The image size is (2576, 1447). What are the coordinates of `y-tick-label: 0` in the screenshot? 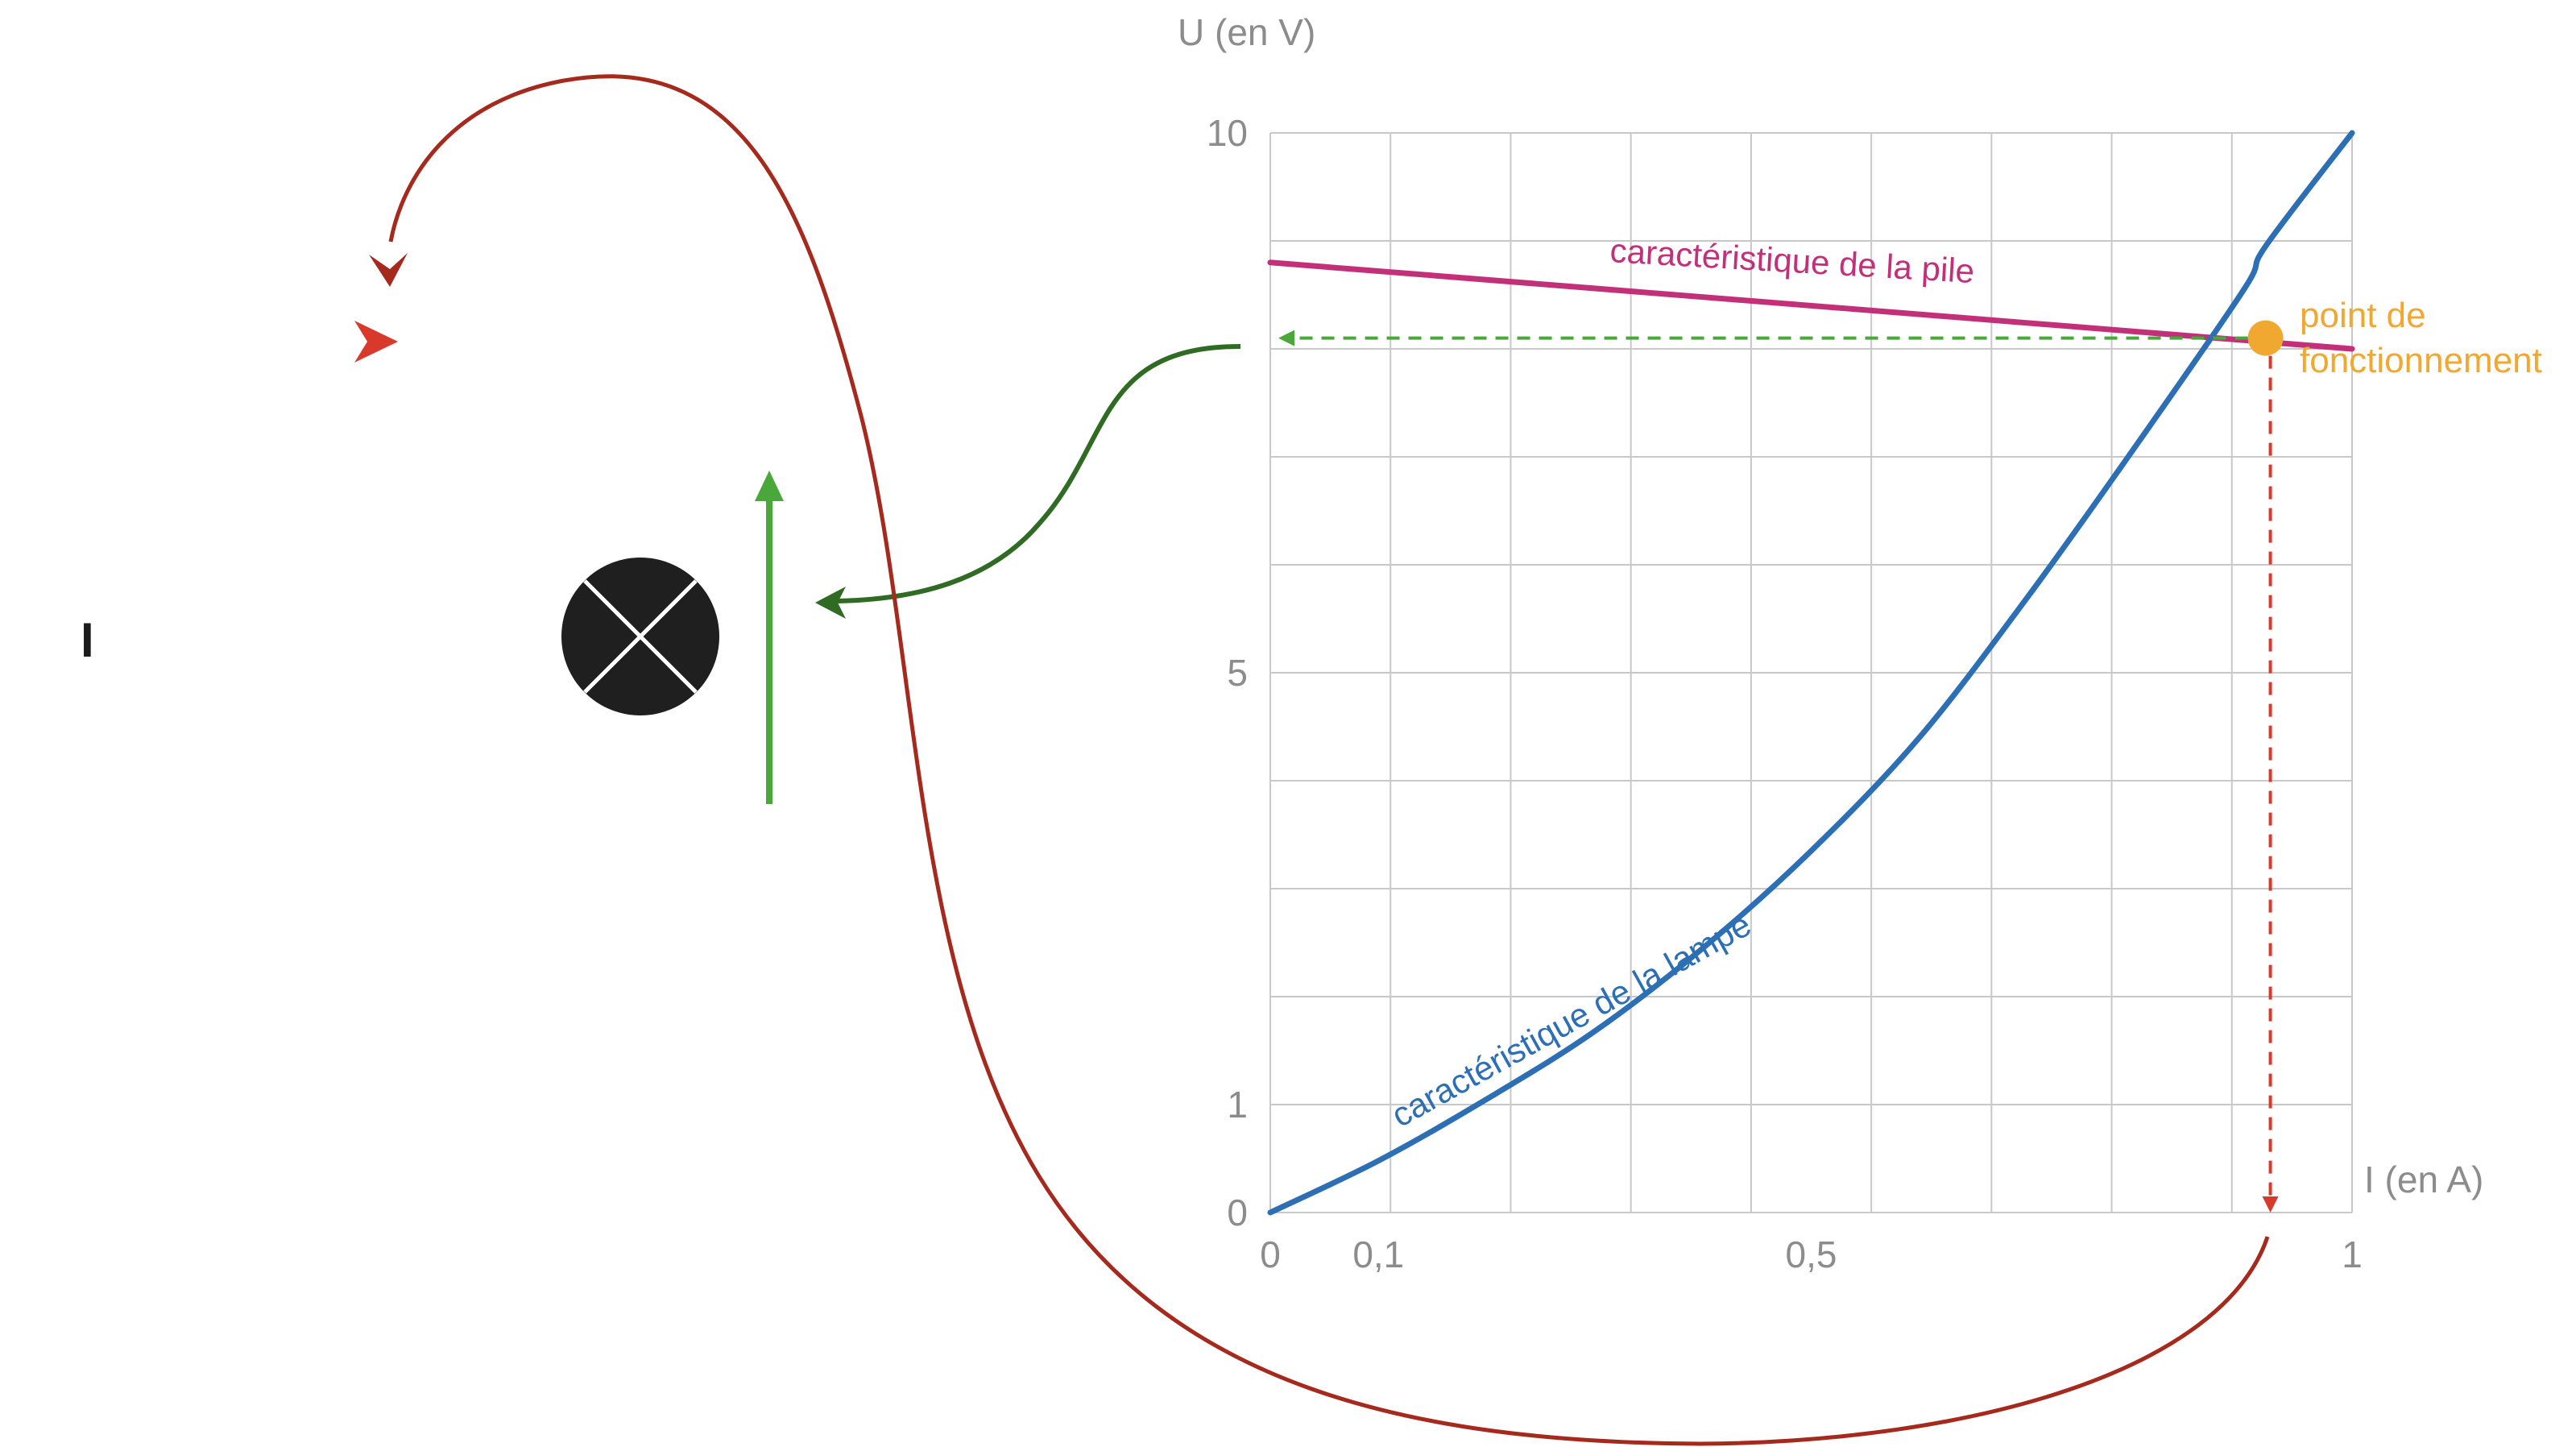 It's located at (1237, 1212).